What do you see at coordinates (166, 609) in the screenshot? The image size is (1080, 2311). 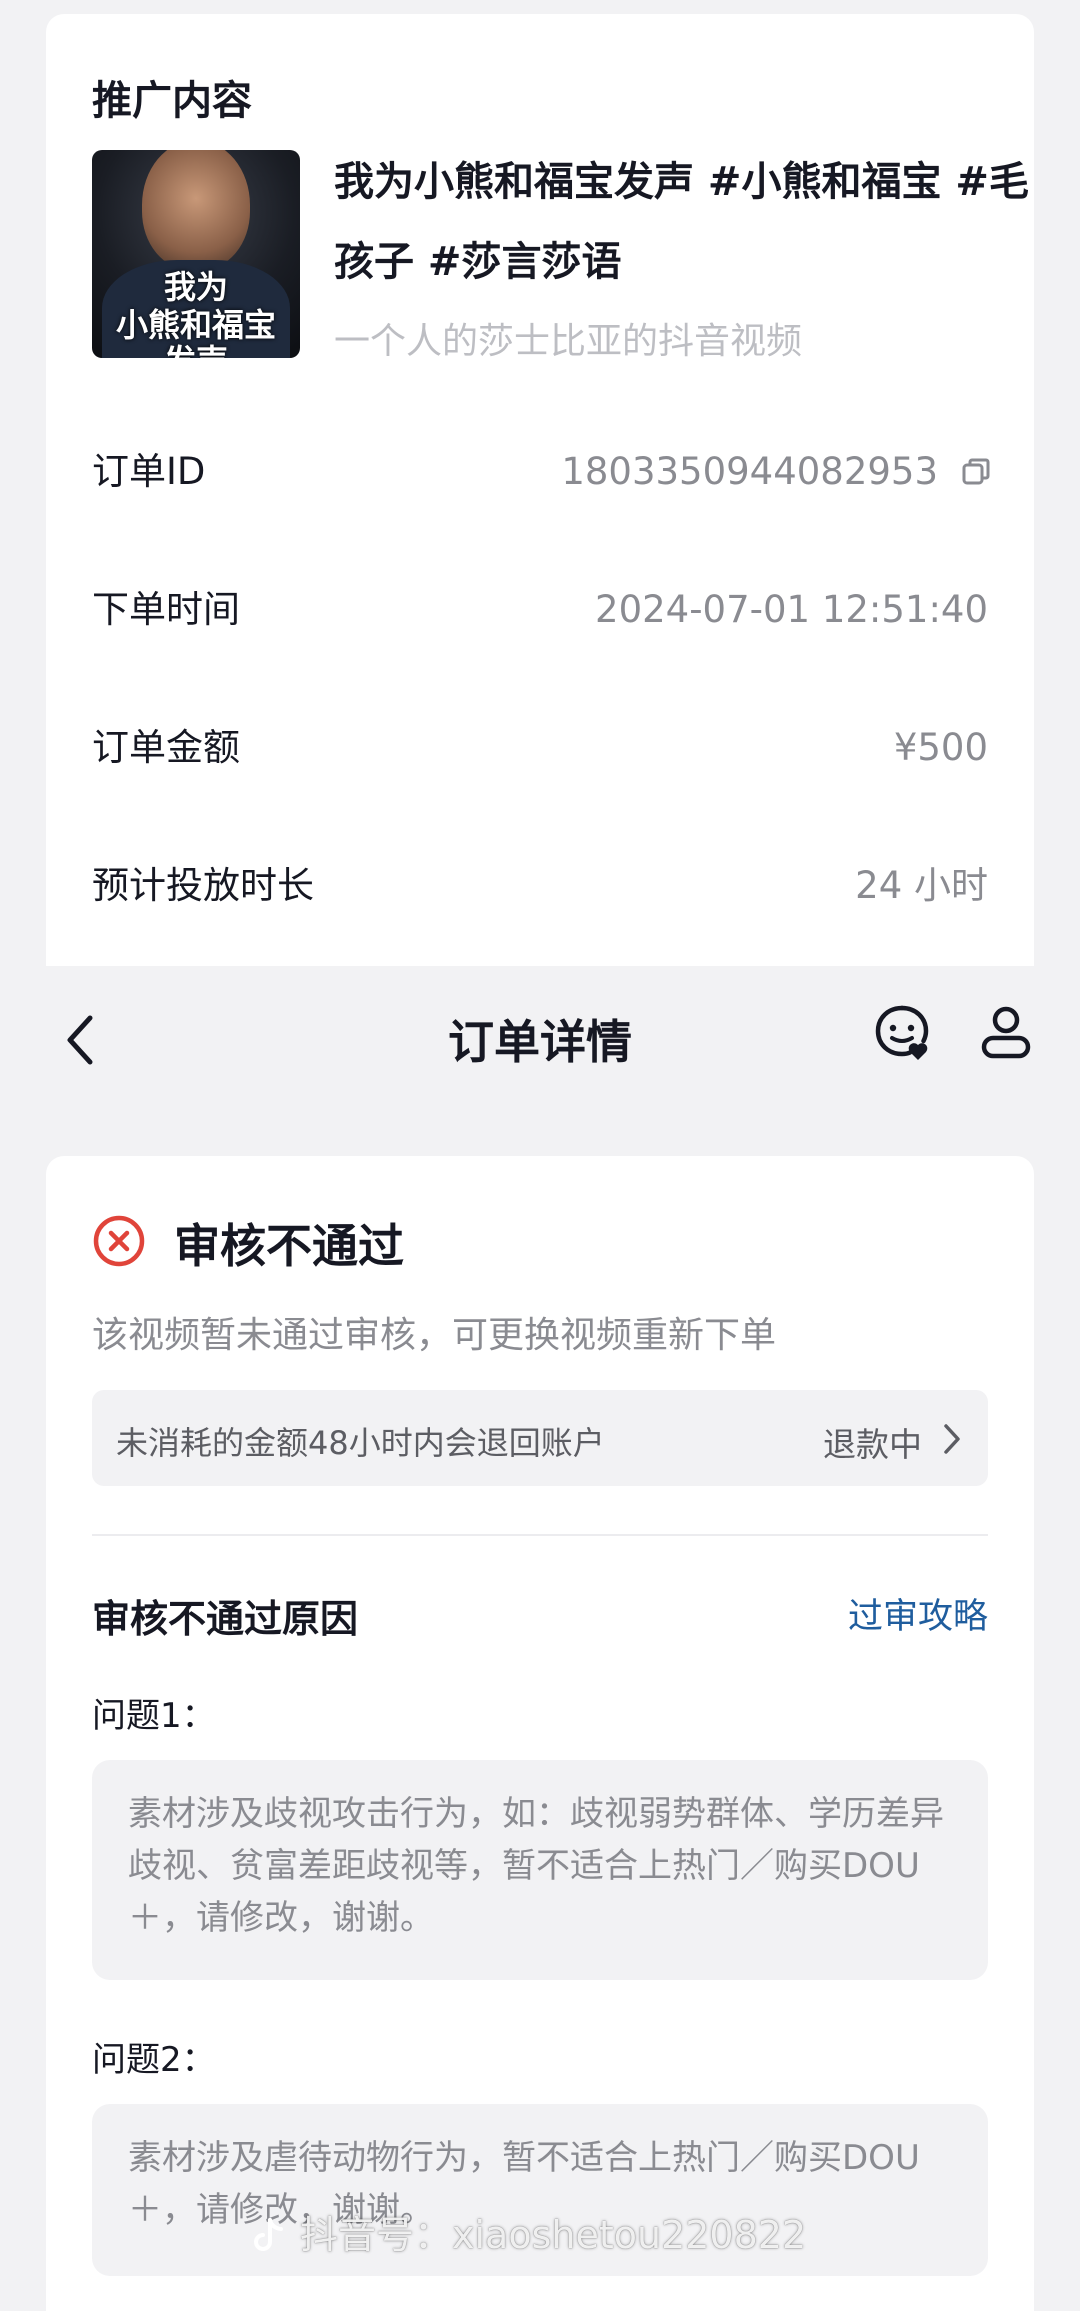 I see `order-time-label: 下单时间` at bounding box center [166, 609].